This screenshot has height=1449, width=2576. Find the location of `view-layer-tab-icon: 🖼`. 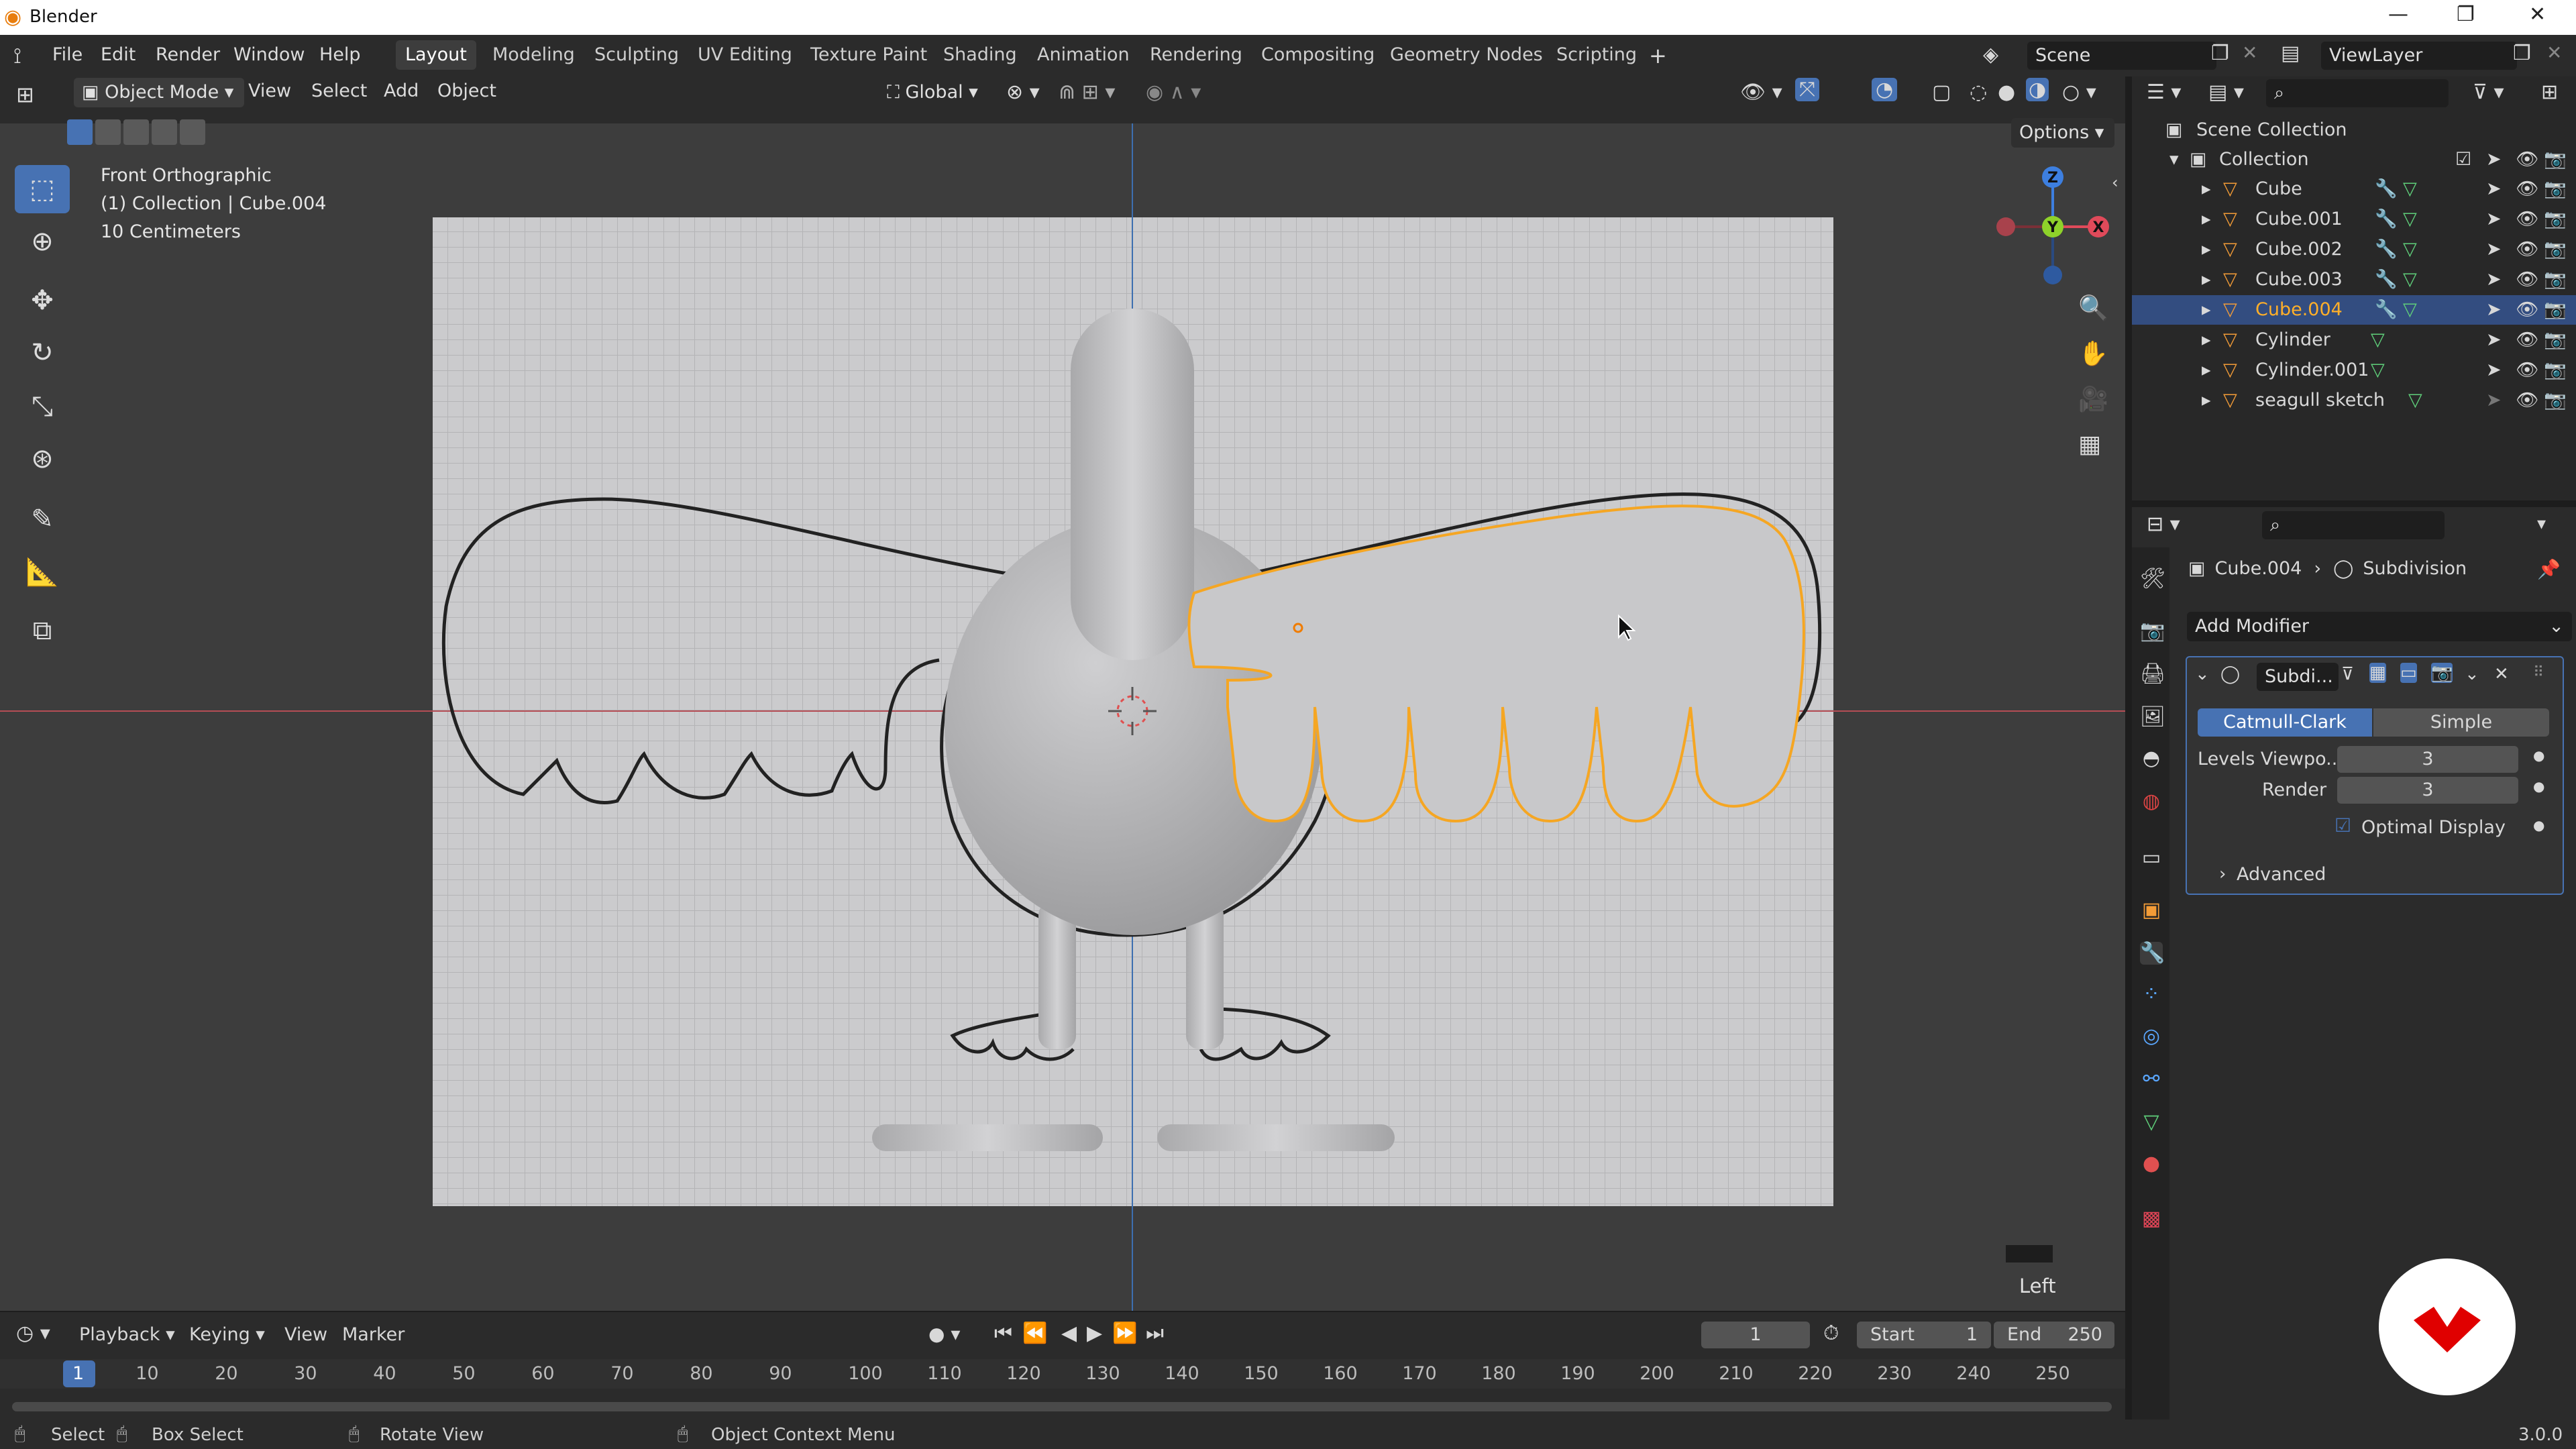

view-layer-tab-icon: 🖼 is located at coordinates (2152, 717).